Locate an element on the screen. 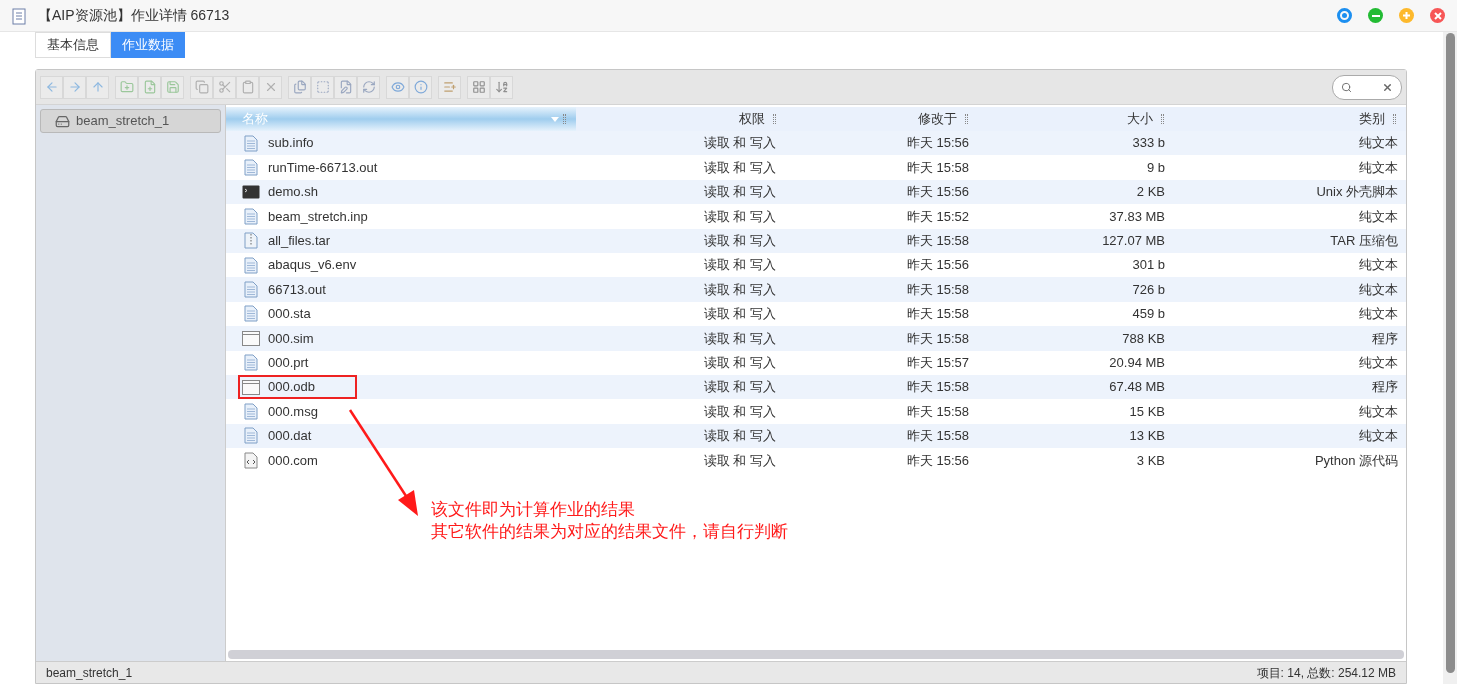 The width and height of the screenshot is (1457, 684). column-header: 权限 is located at coordinates (680, 119).